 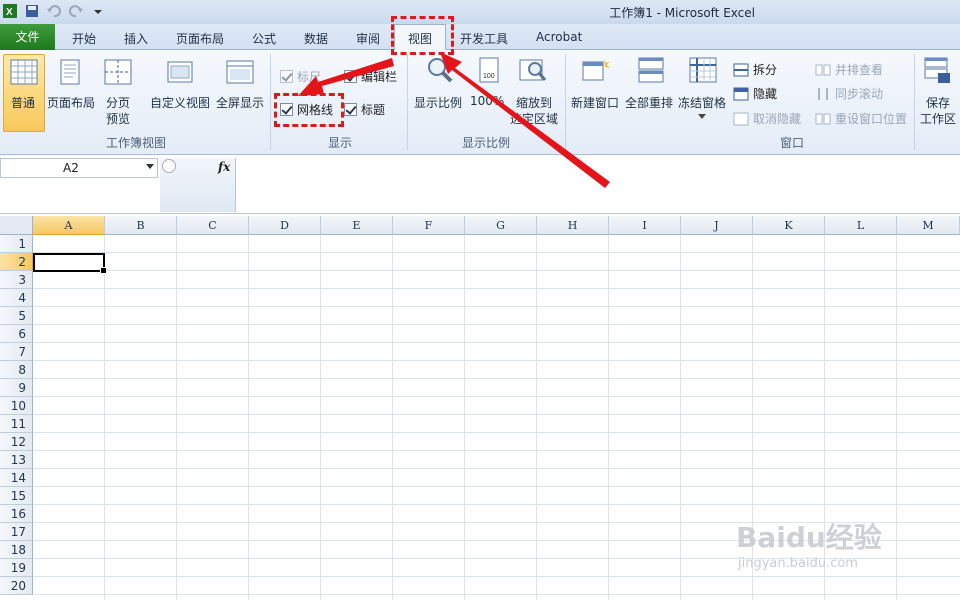 What do you see at coordinates (938, 118) in the screenshot?
I see `save-workspace-label-2: 工作区` at bounding box center [938, 118].